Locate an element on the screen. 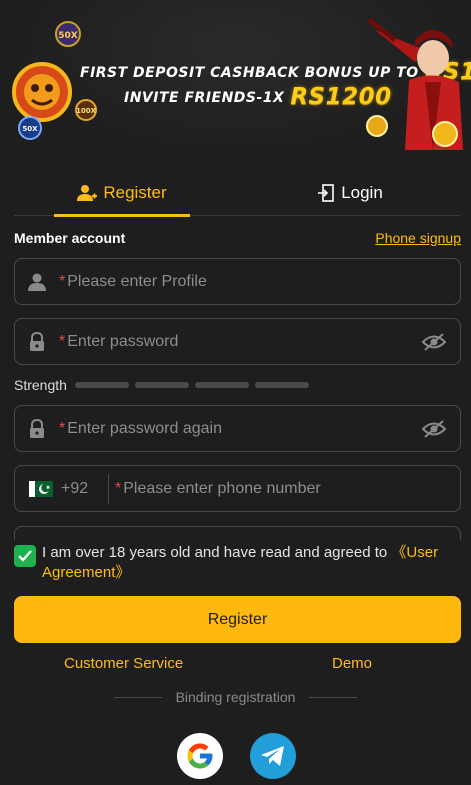 Image resolution: width=471 pixels, height=785 pixels. phone-input: * Please enter phone number is located at coordinates (284, 489).